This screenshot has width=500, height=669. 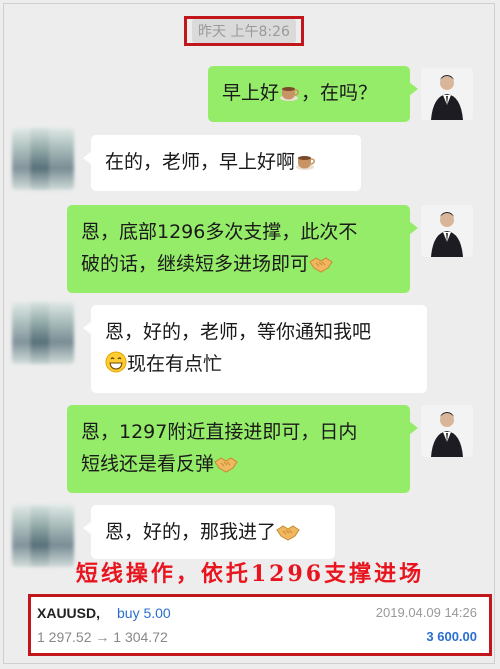 I want to click on caption-annotation: 短线操作，依托1296支撑进场, so click(x=250, y=574).